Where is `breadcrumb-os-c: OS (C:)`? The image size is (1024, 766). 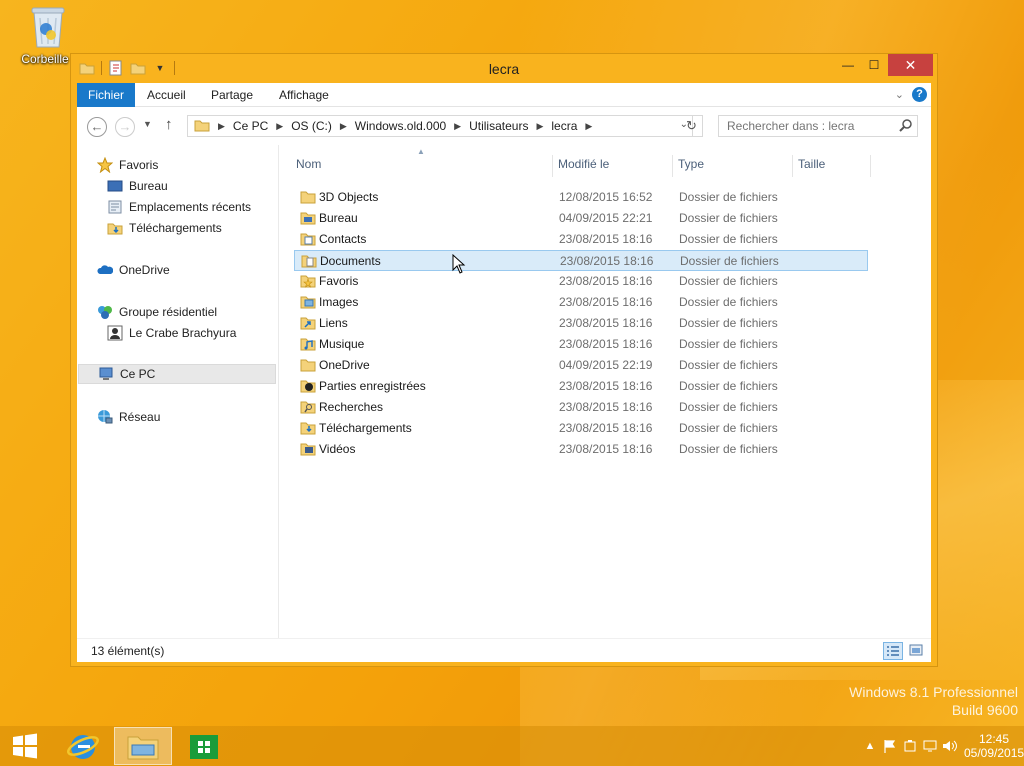 breadcrumb-os-c: OS (C:) is located at coordinates (311, 126).